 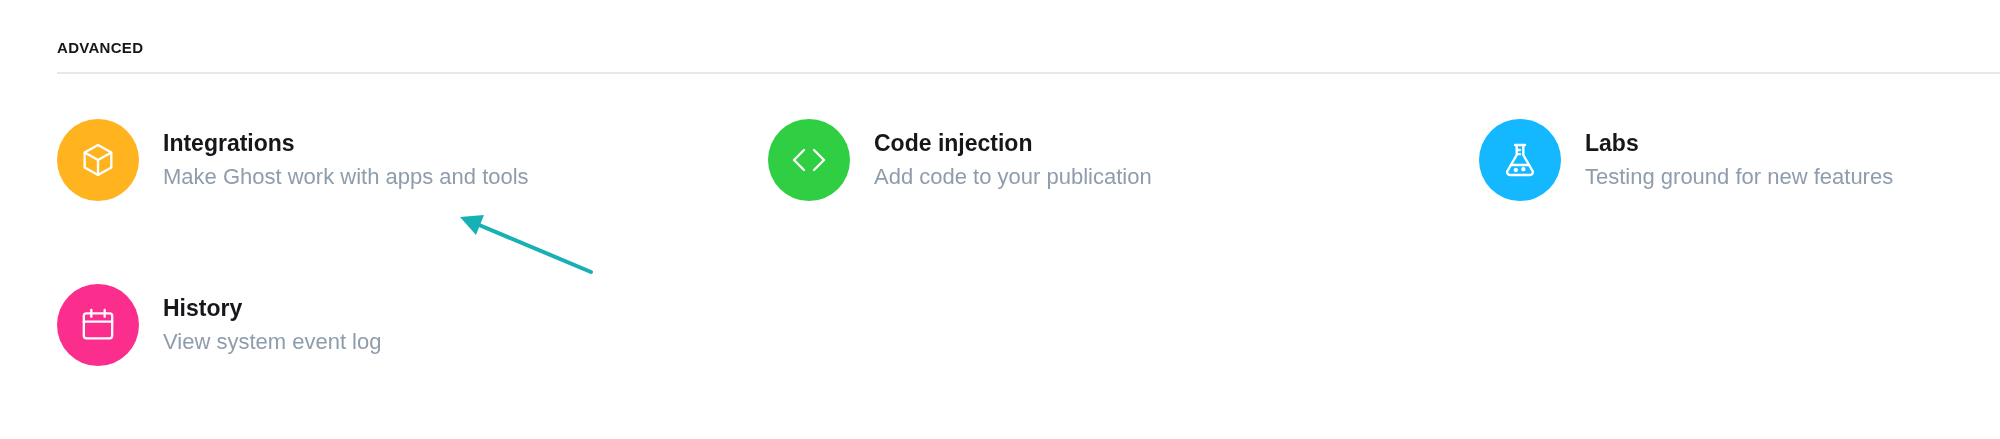 What do you see at coordinates (1739, 143) in the screenshot?
I see `item-title: Labs` at bounding box center [1739, 143].